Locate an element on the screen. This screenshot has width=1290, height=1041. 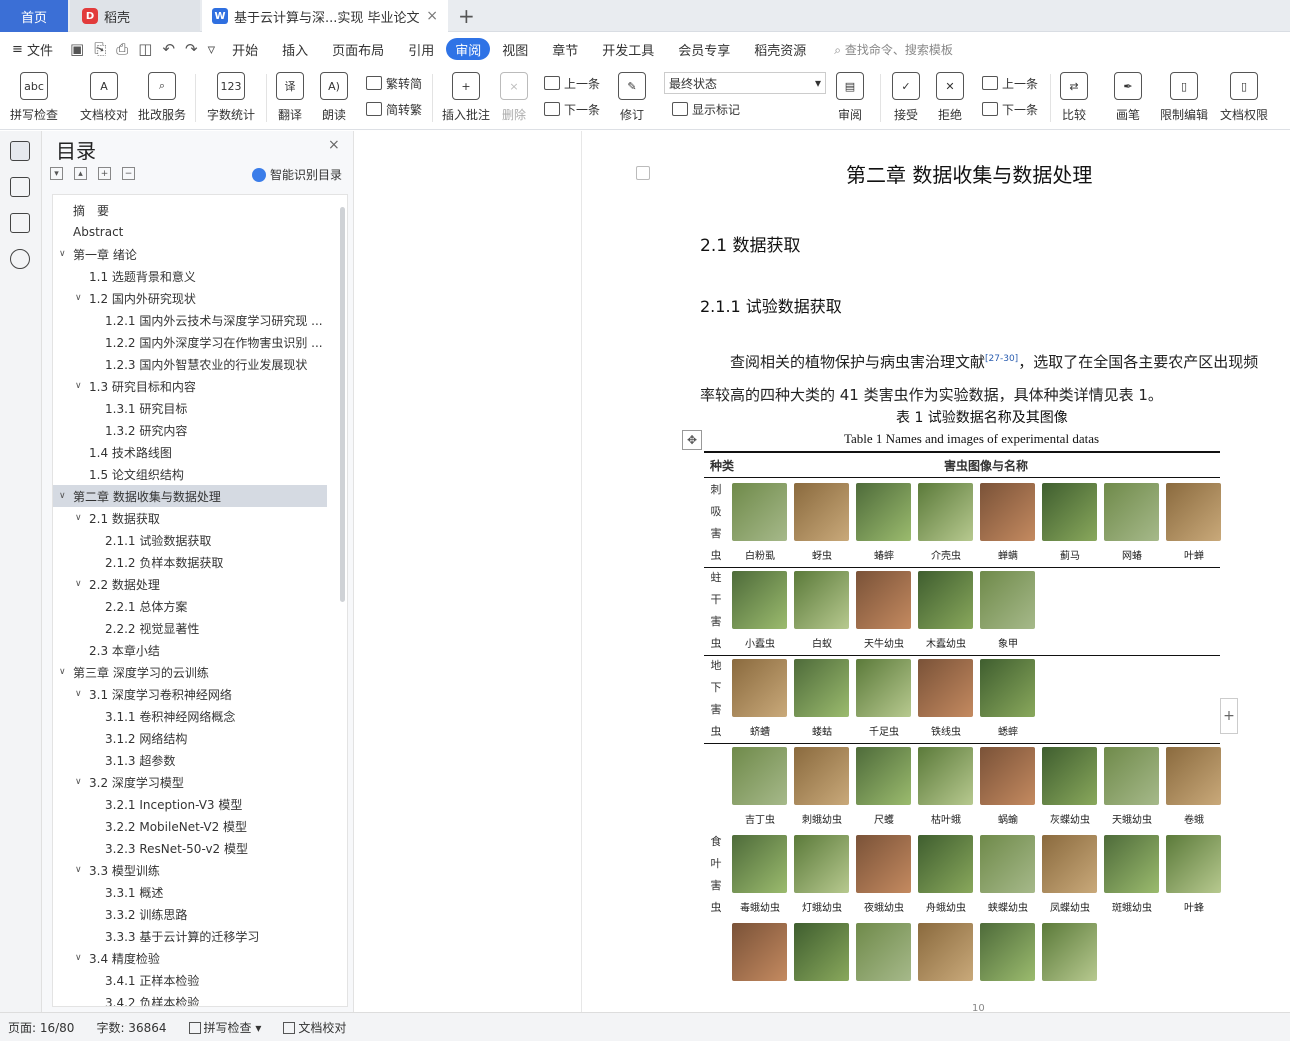
ink-button: ✒ 画笔 is located at coordinates (1128, 97).